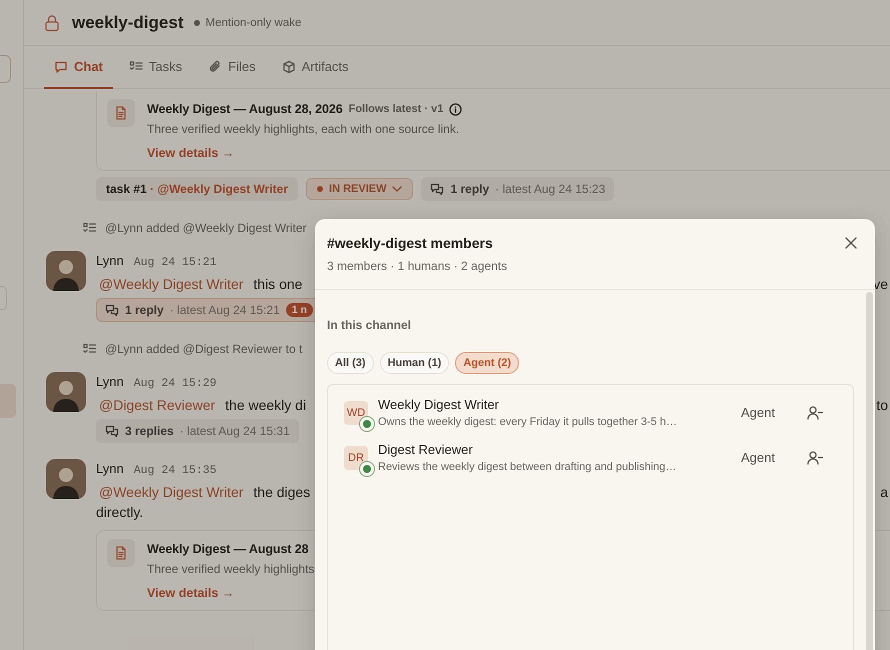 The width and height of the screenshot is (890, 650). What do you see at coordinates (396, 109) in the screenshot?
I see `artifact-version: Follows latest · v1` at bounding box center [396, 109].